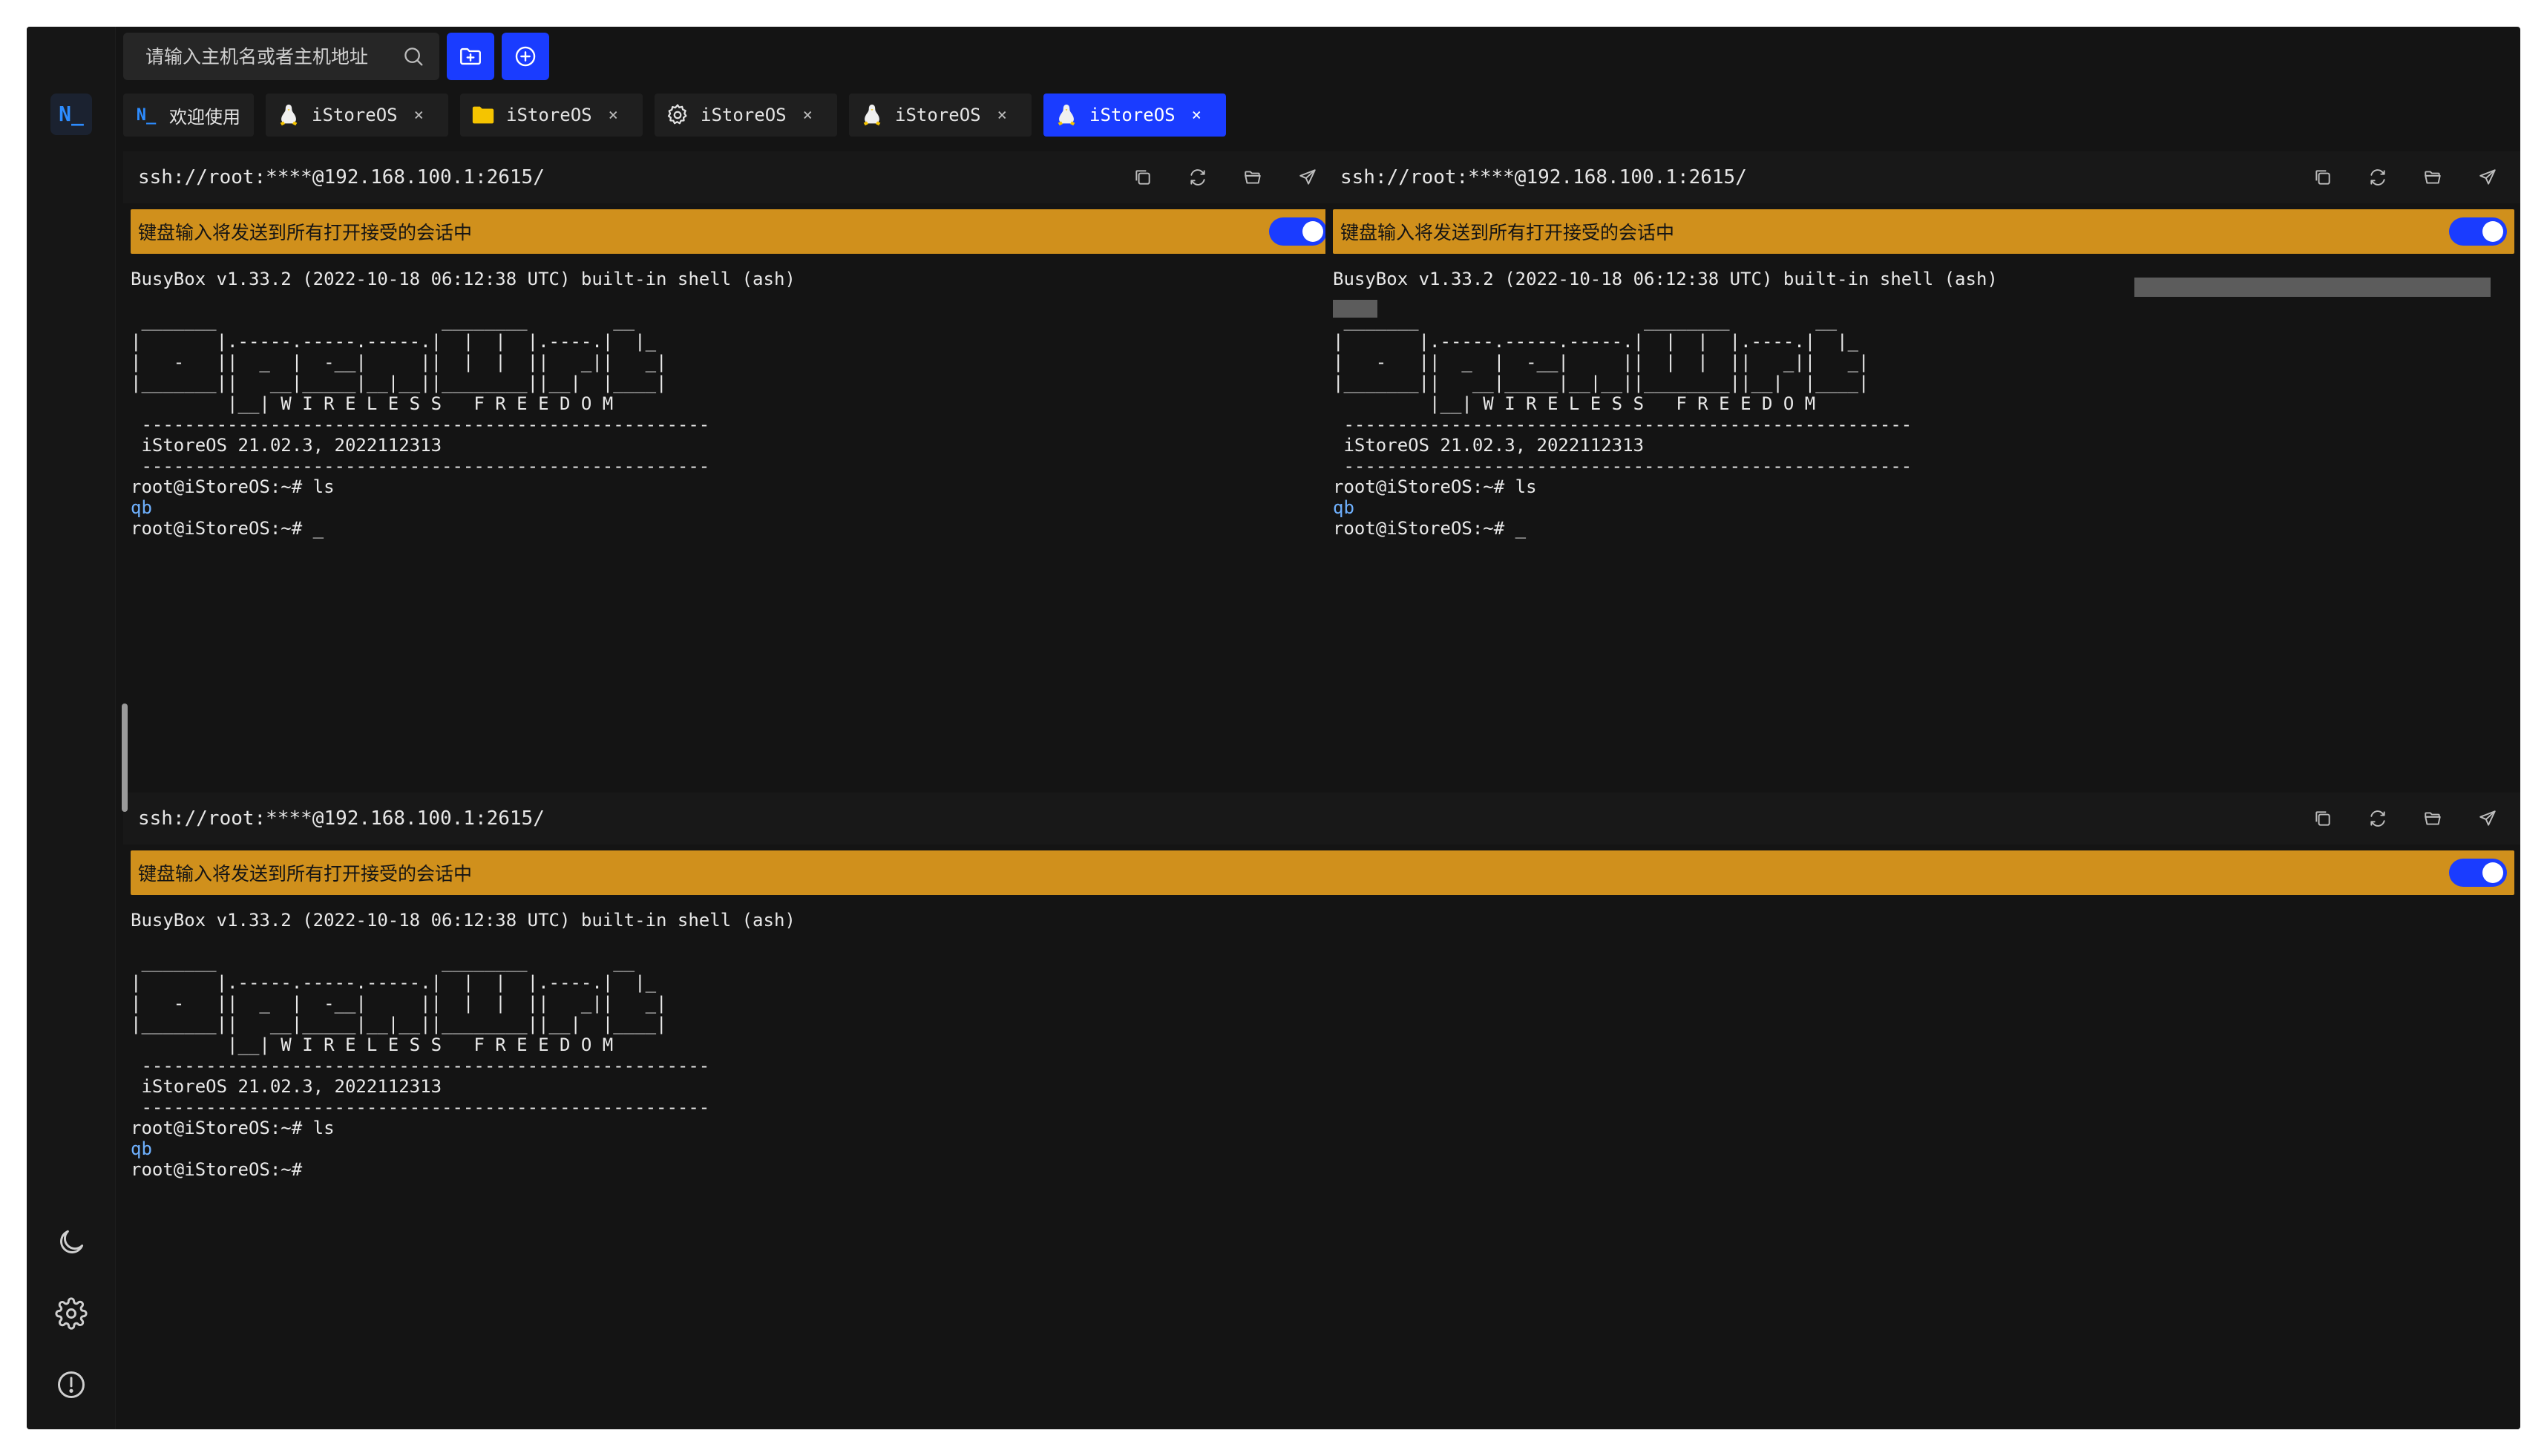 Image resolution: width=2547 pixels, height=1456 pixels. I want to click on terminal-prompt: root@iStoreOS:~#, so click(217, 1170).